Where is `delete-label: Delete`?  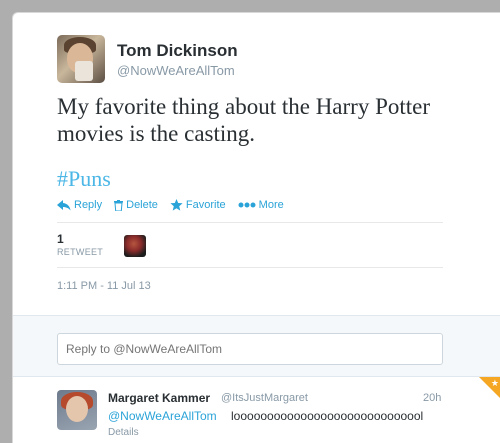
delete-label: Delete is located at coordinates (142, 205).